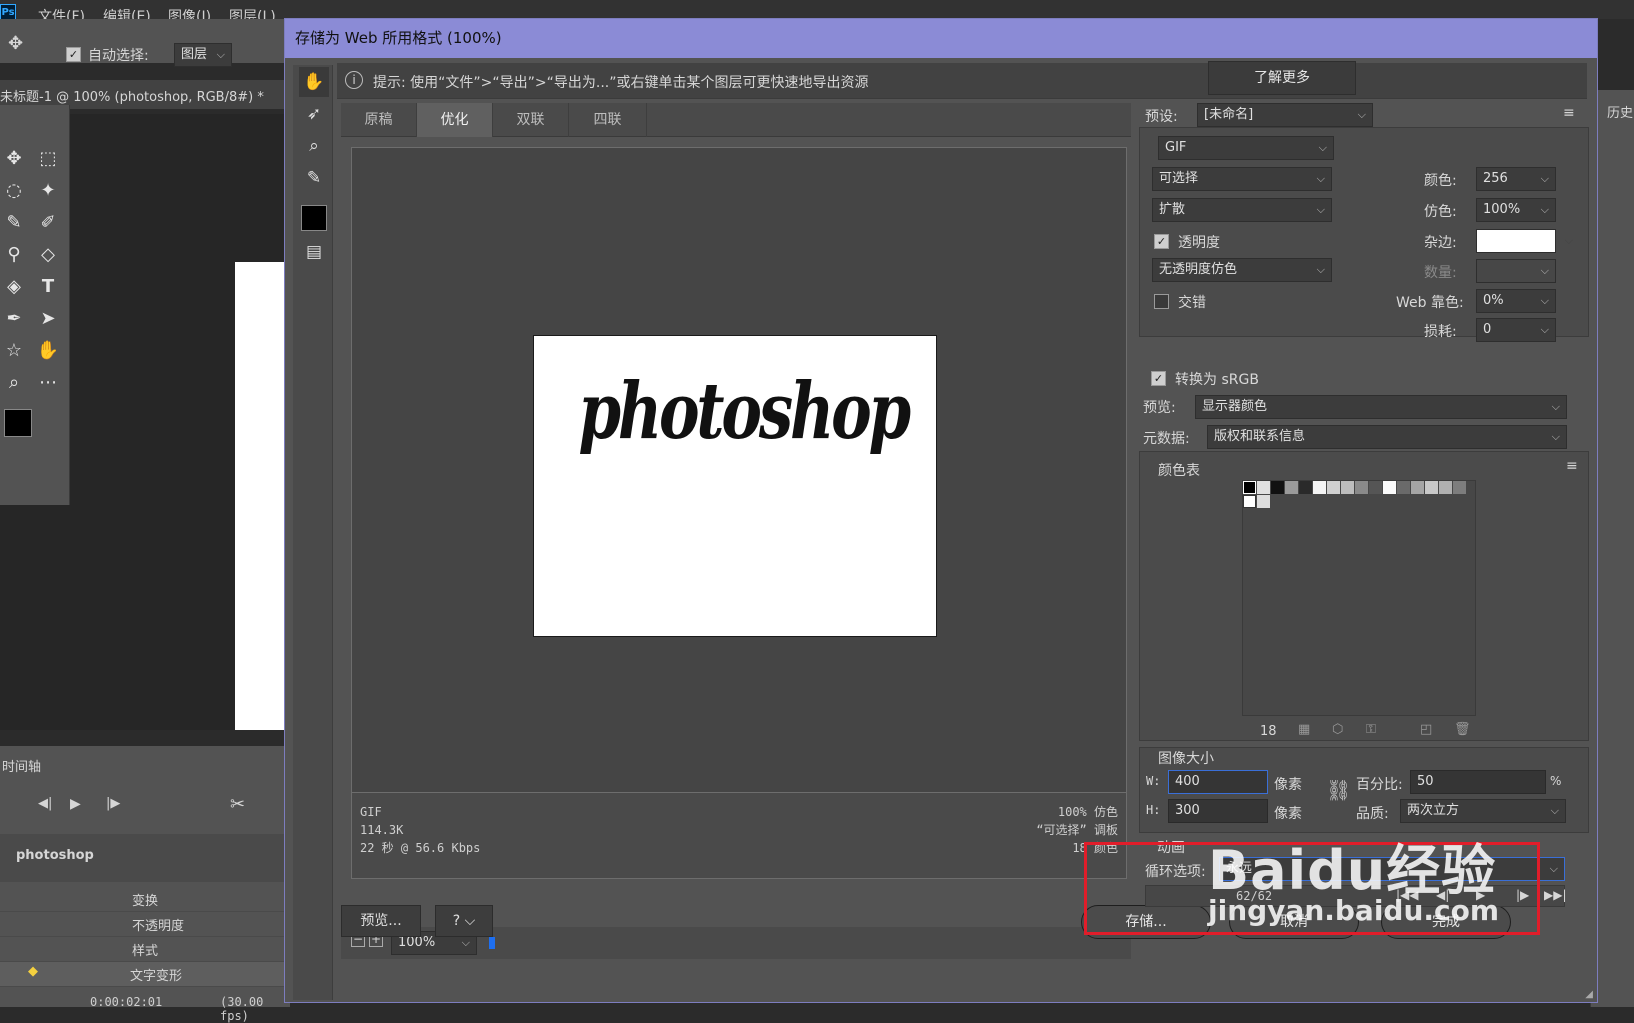  Describe the element at coordinates (1242, 270) in the screenshot. I see `matte-dither-select: 无透明度仿色 ⌵` at that location.